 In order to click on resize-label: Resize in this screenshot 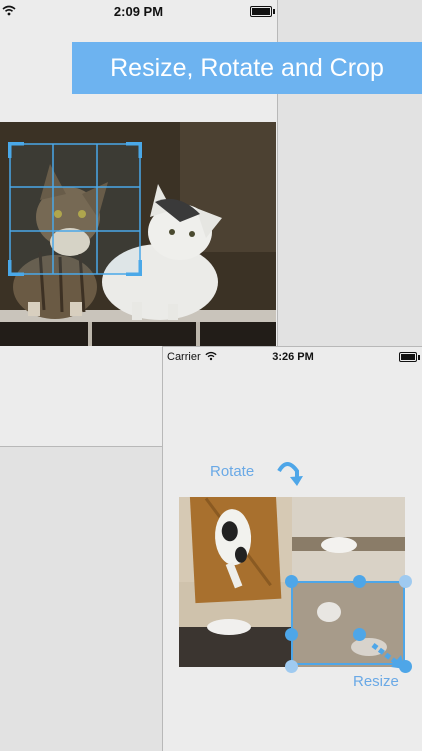, I will do `click(376, 681)`.